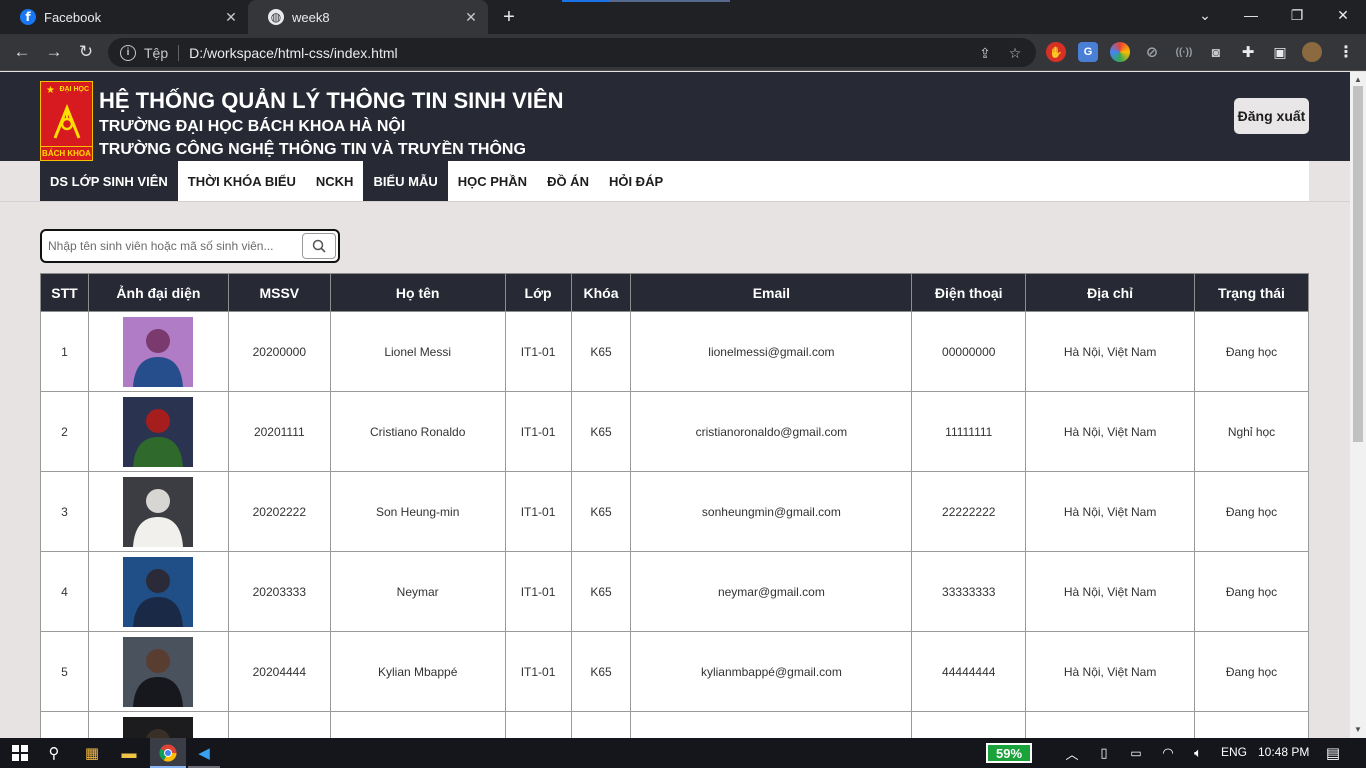 The height and width of the screenshot is (768, 1366). What do you see at coordinates (242, 181) in the screenshot?
I see `nav-item-timetable: THỜI KHÓA BIỂU` at bounding box center [242, 181].